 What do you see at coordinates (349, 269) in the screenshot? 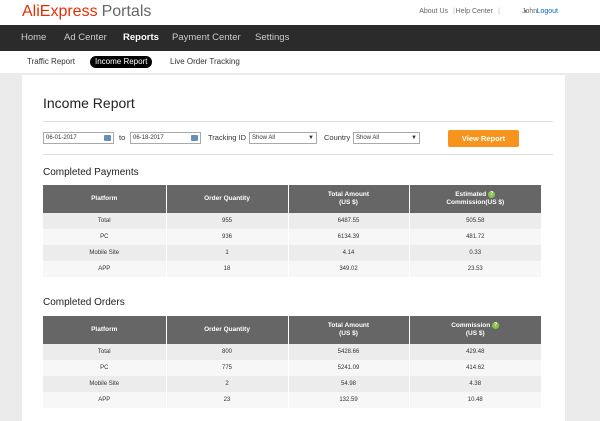
I see `cell-amount: 349.02` at bounding box center [349, 269].